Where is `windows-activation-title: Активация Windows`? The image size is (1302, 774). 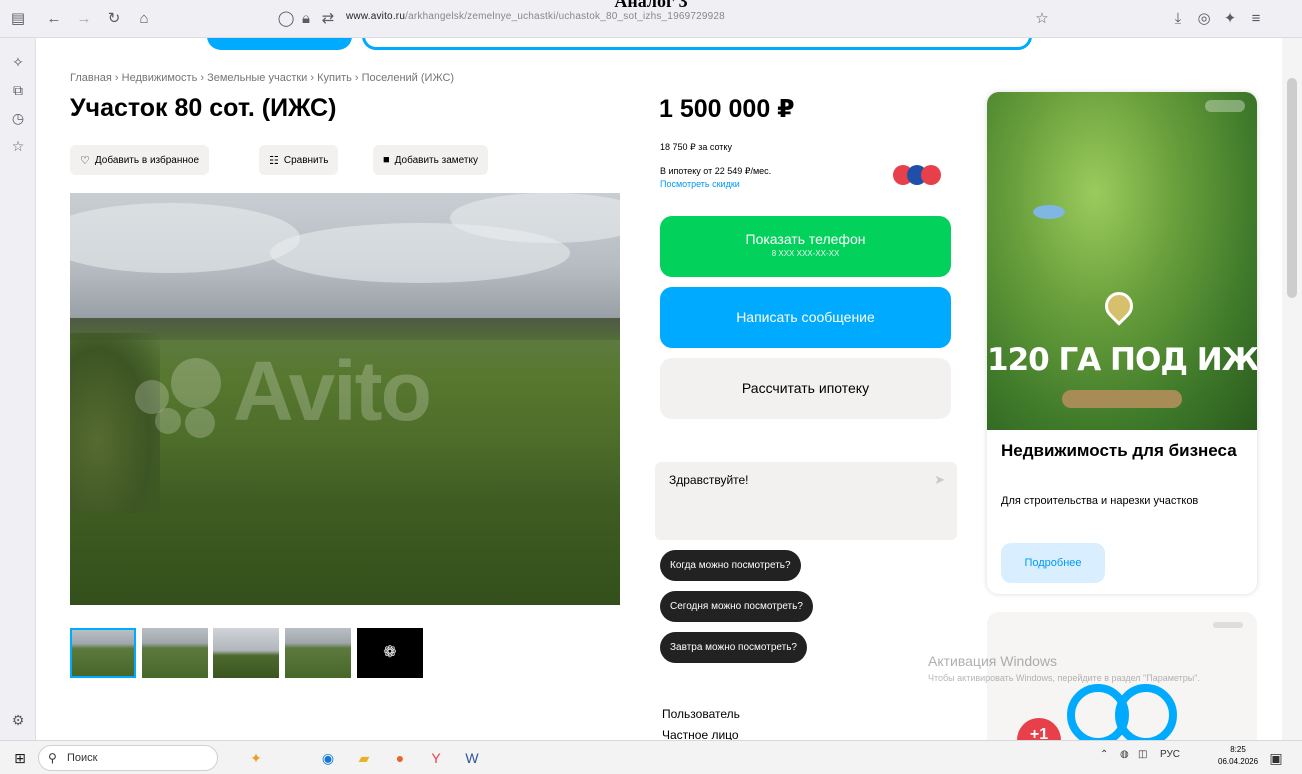 windows-activation-title: Активация Windows is located at coordinates (993, 661).